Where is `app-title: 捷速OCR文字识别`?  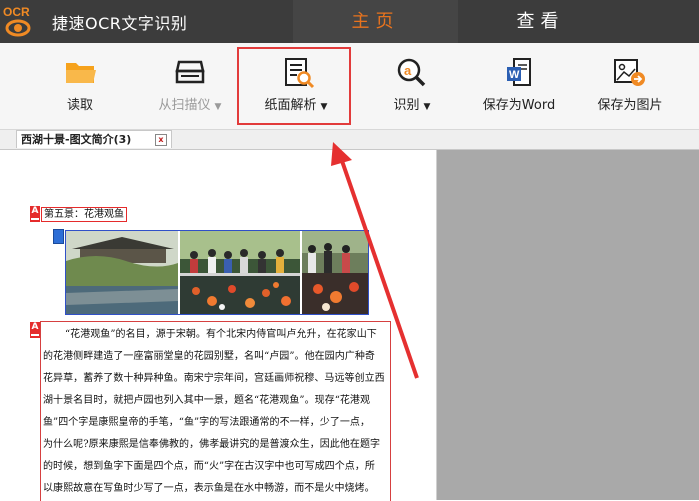
app-title: 捷速OCR文字识别 is located at coordinates (120, 23).